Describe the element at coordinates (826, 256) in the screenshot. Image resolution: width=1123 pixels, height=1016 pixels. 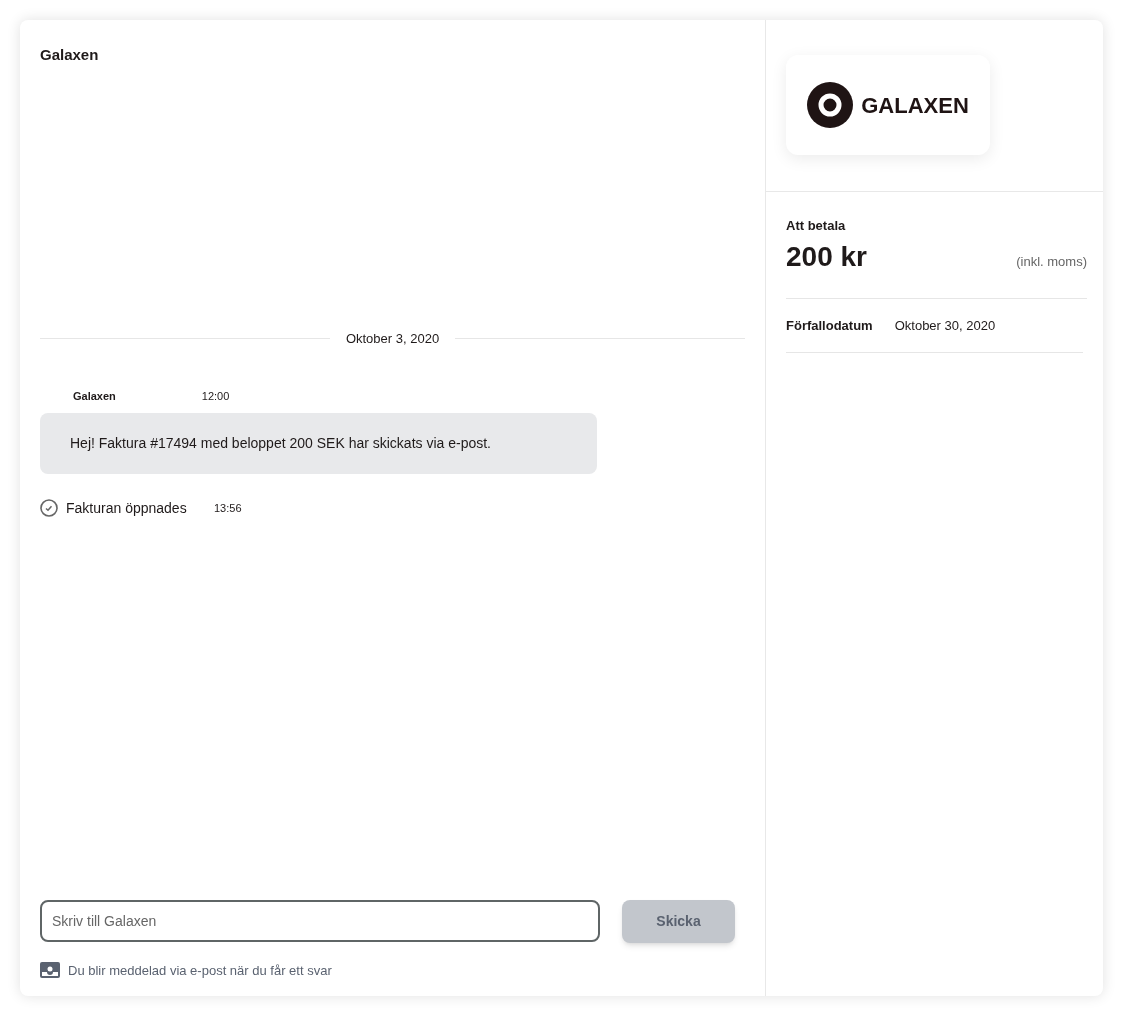
I see `amount-value: 200 kr` at that location.